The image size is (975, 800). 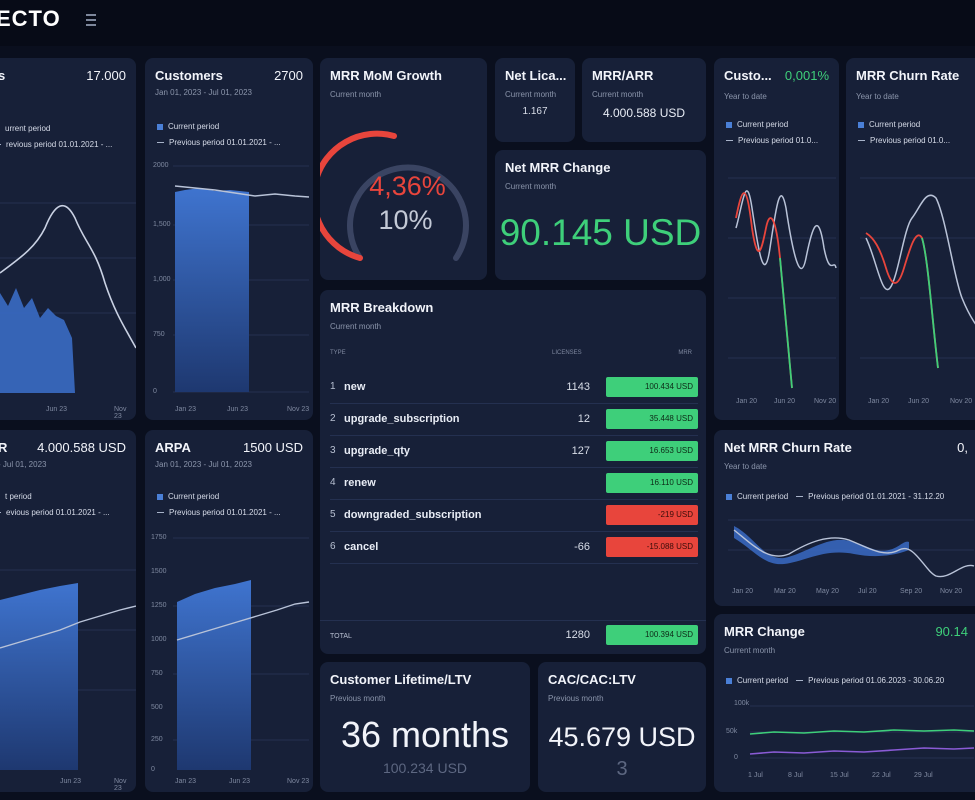 What do you see at coordinates (881, 775) in the screenshot?
I see `x-tick: 22 Jul` at bounding box center [881, 775].